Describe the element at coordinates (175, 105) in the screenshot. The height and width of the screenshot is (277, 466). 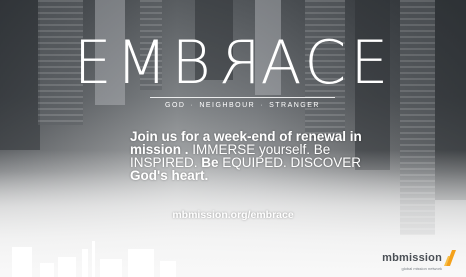
I see `tagline-word: GOD` at that location.